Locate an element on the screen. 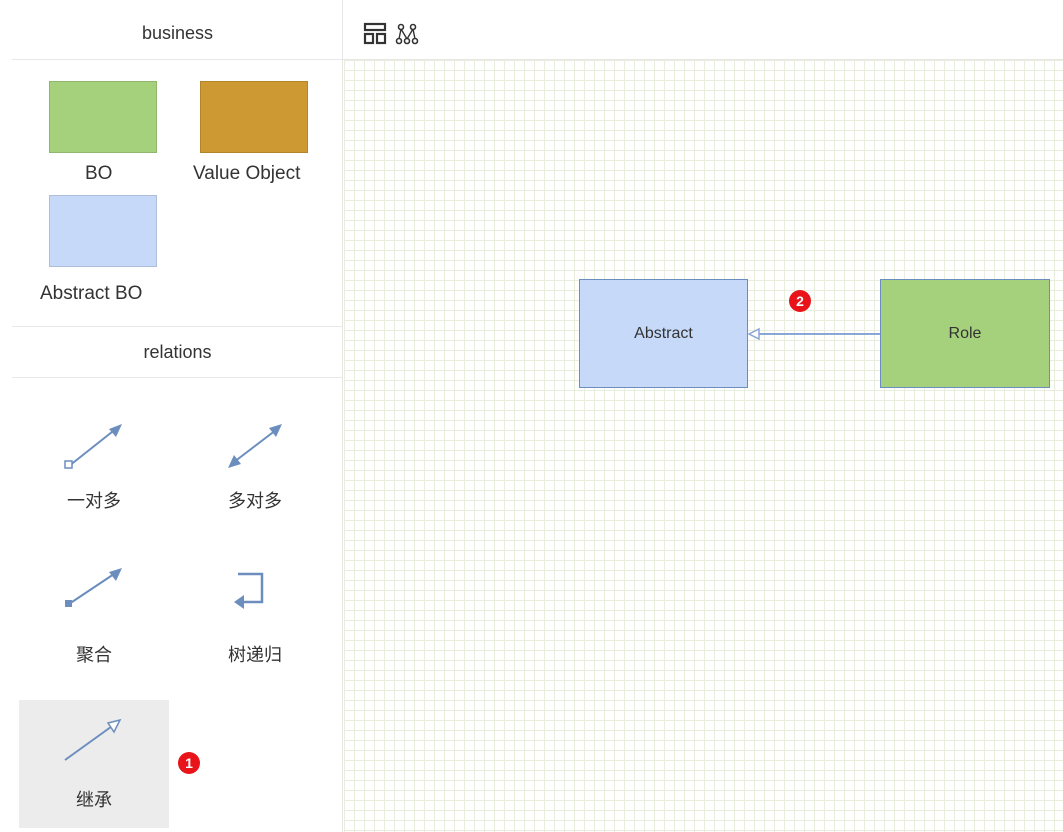  shape-value-object: Value Object is located at coordinates (255, 133).